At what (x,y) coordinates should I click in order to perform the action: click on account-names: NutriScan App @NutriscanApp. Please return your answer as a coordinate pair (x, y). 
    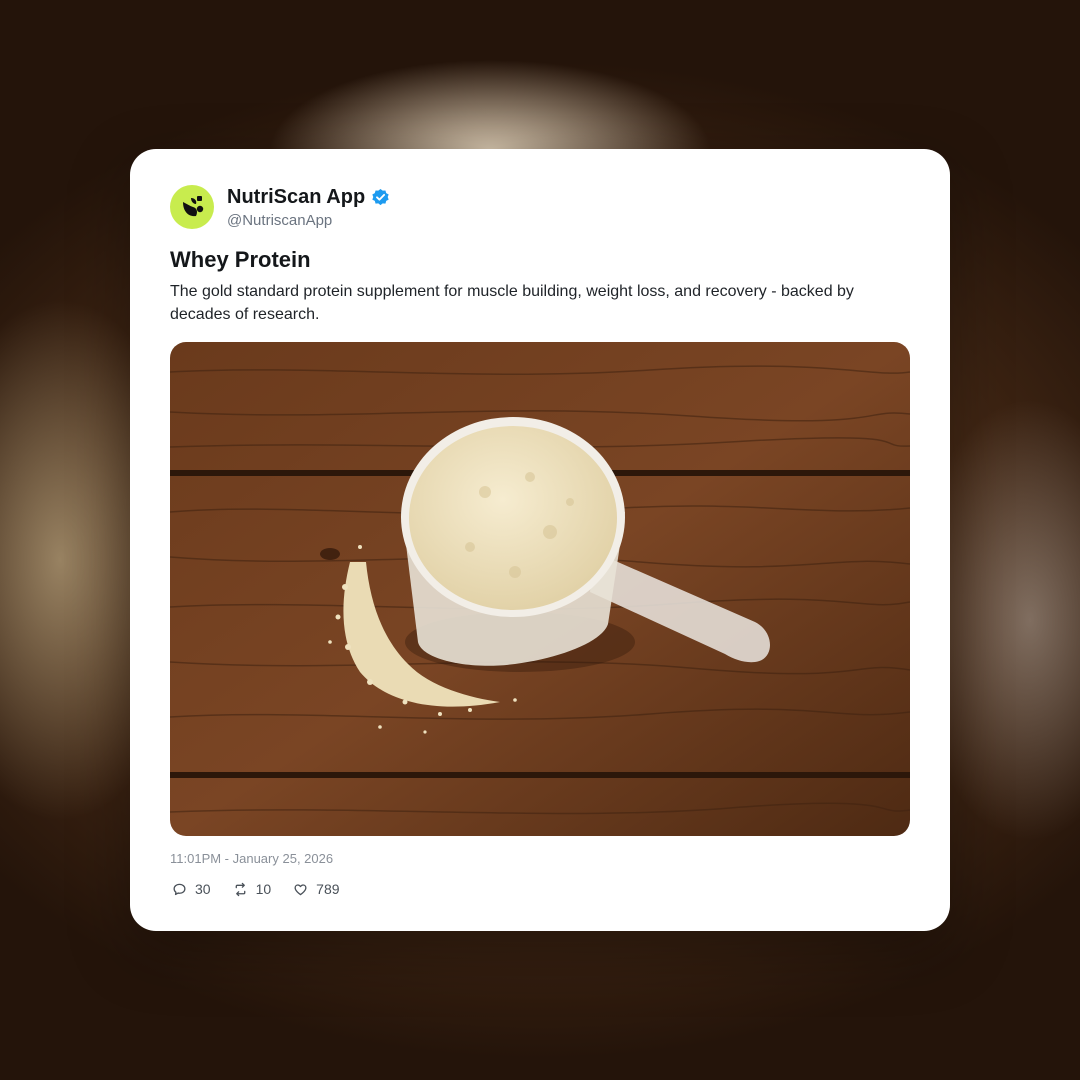
    Looking at the image, I should click on (308, 207).